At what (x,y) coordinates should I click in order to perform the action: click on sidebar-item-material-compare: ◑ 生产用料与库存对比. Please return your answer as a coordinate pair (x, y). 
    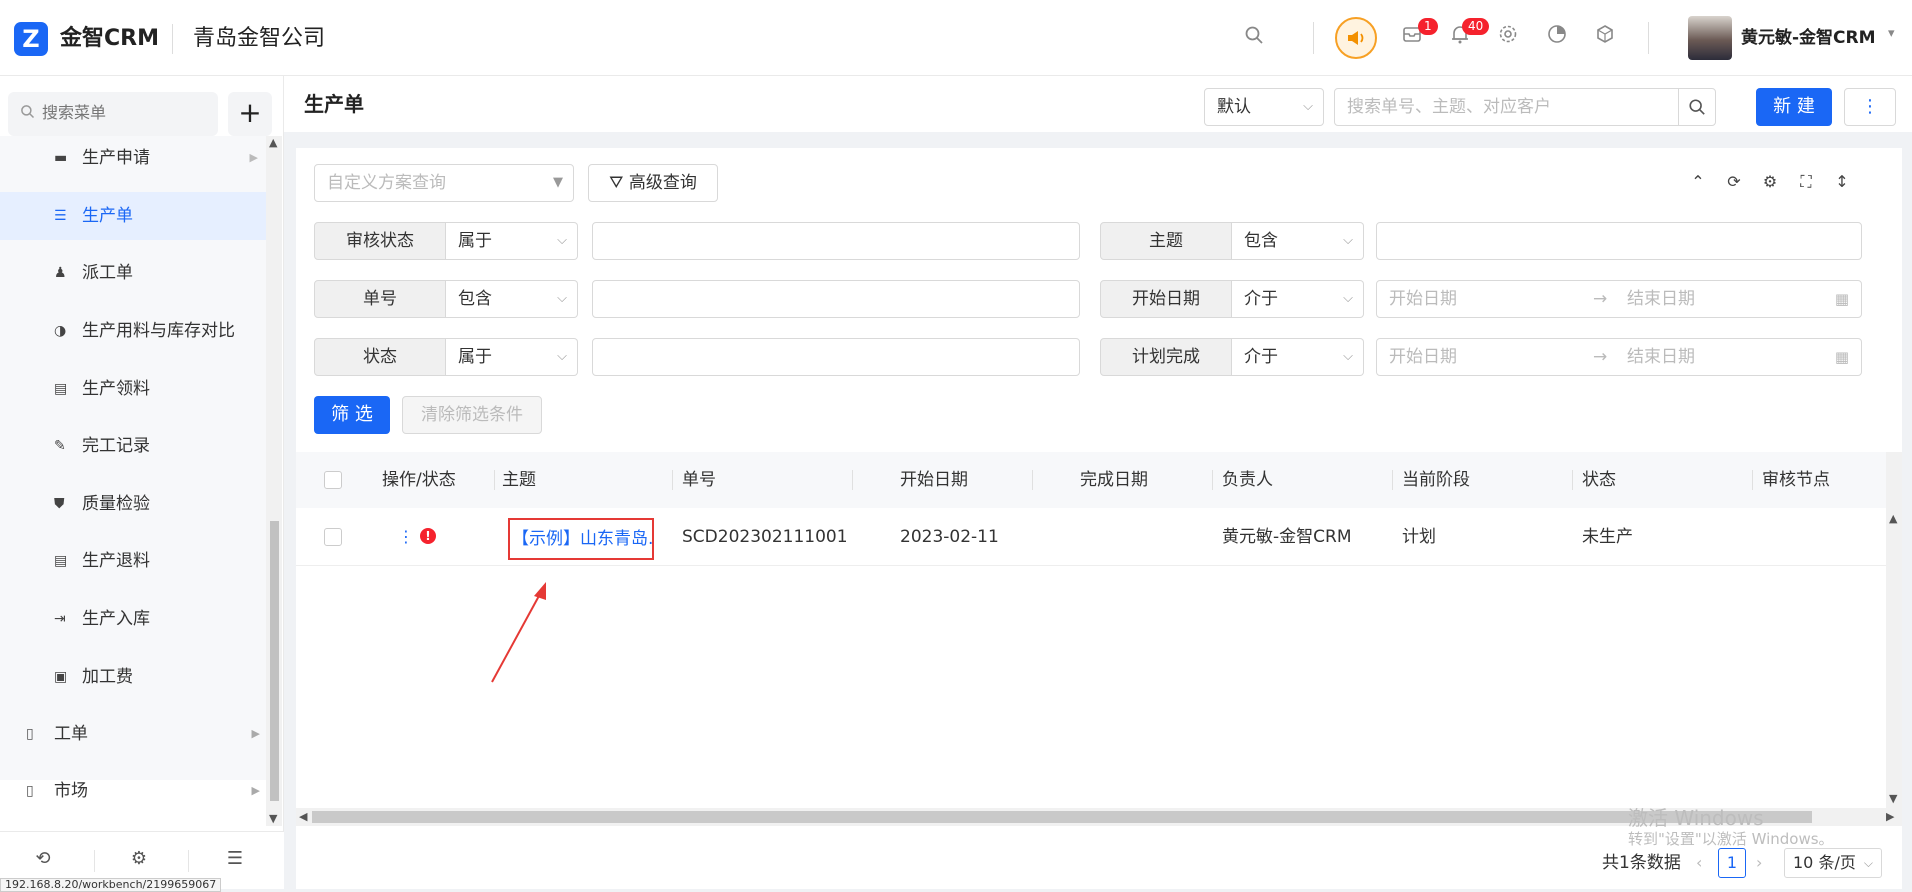
    Looking at the image, I should click on (133, 331).